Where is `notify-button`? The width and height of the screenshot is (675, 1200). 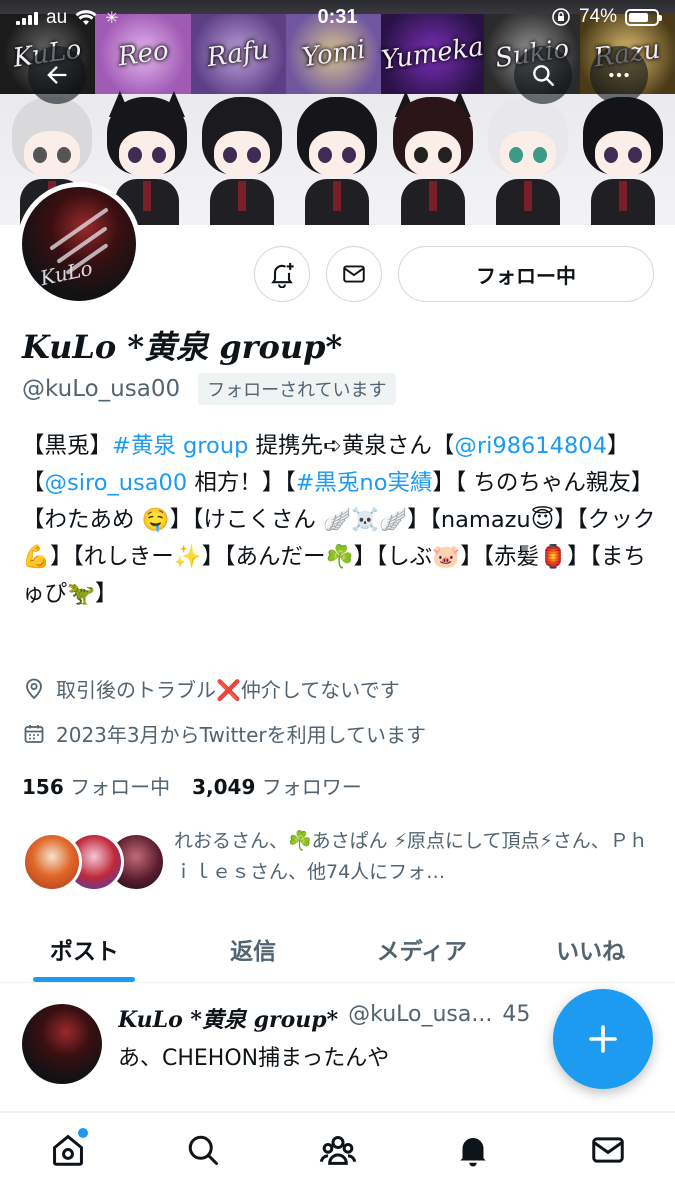
notify-button is located at coordinates (282, 274).